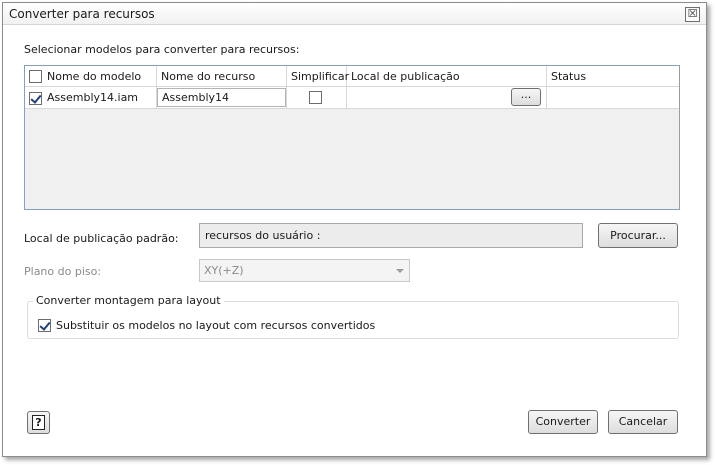 The image size is (715, 465). What do you see at coordinates (318, 76) in the screenshot?
I see `column-simplify: Simplificar` at bounding box center [318, 76].